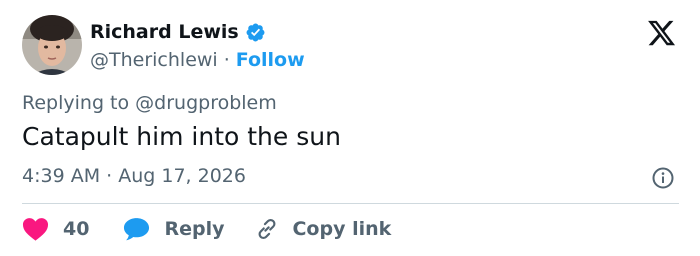 This screenshot has width=700, height=256. I want to click on divider, so click(350, 203).